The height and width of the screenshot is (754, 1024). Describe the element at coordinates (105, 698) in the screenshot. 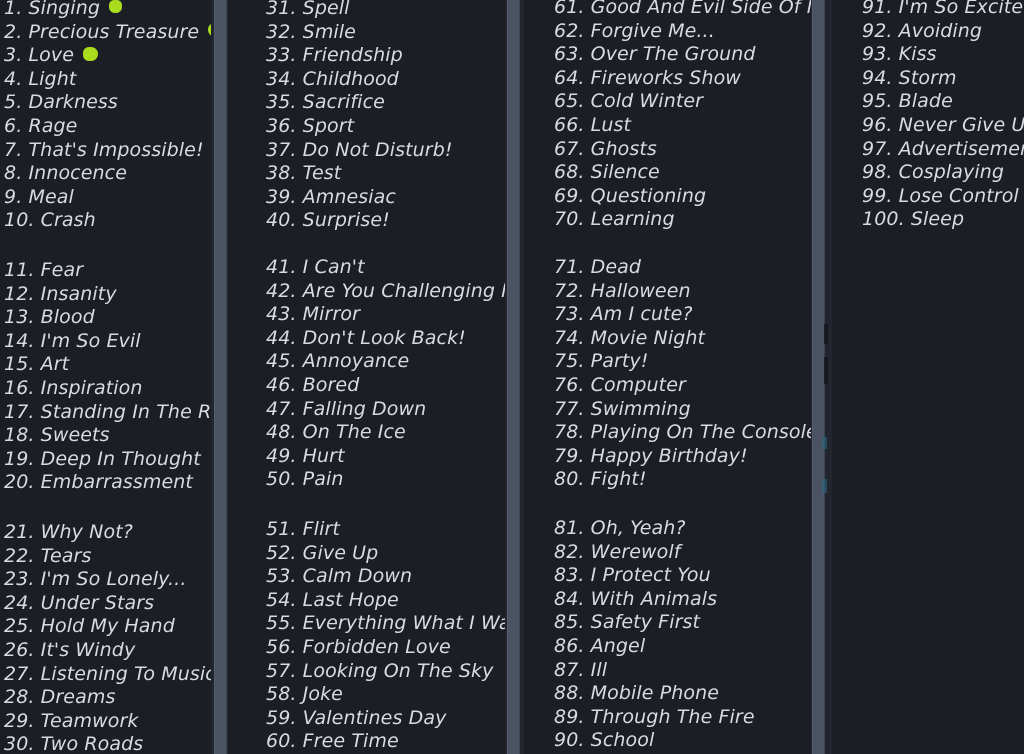

I see `list-item: 28. Dreams` at that location.